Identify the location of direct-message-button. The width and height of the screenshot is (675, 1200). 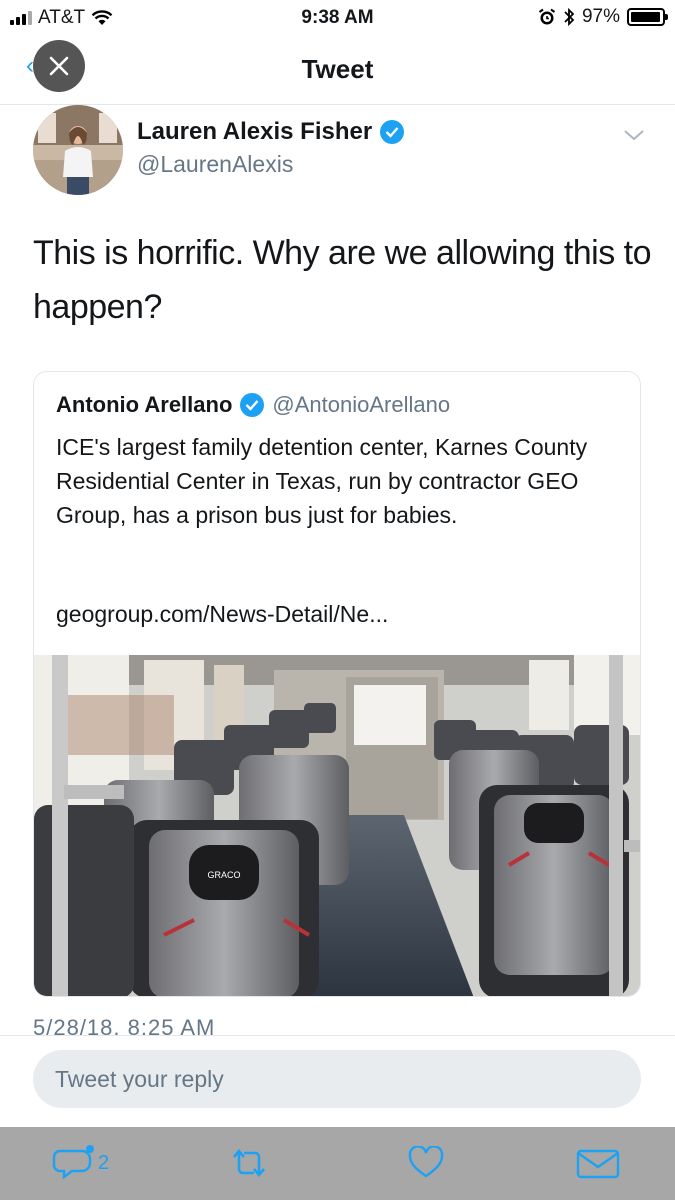
(598, 1163).